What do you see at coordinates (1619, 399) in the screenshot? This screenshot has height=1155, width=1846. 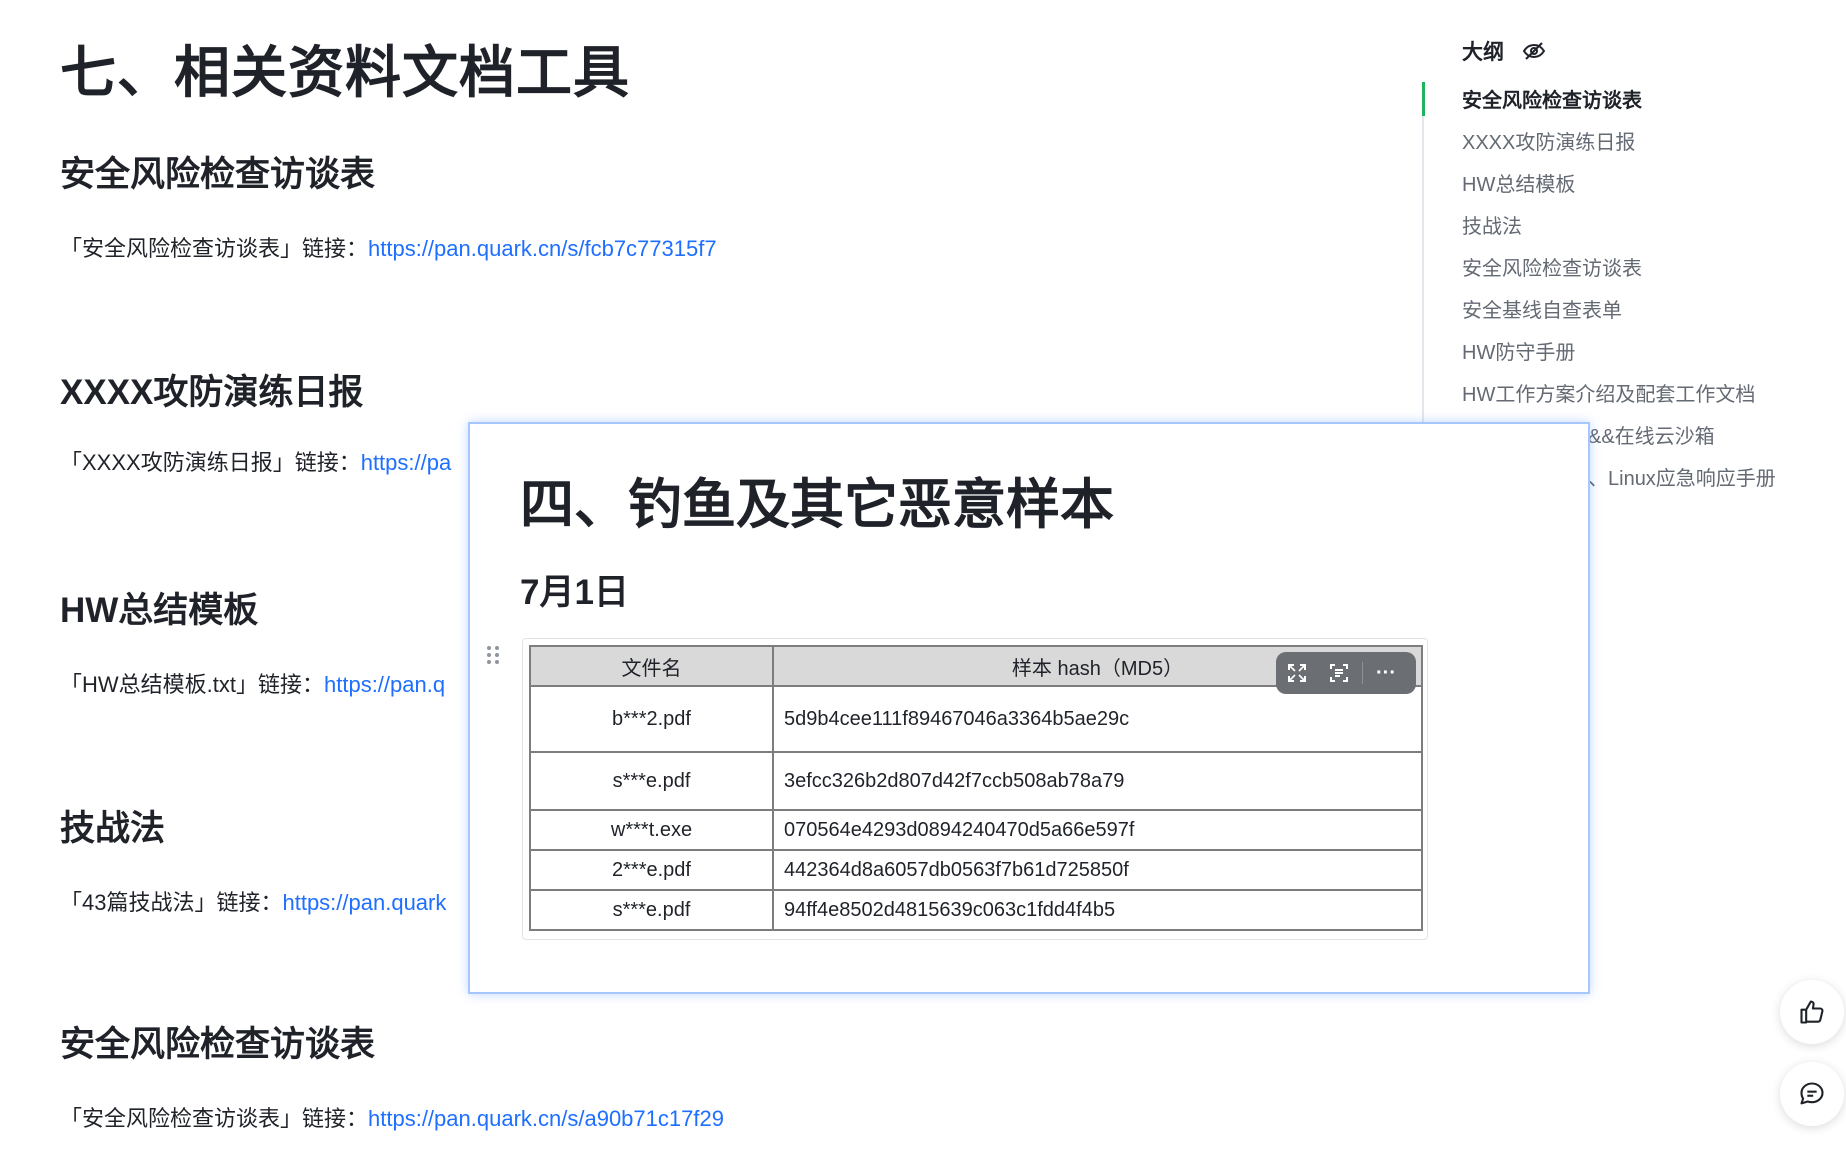 I see `outline-item: HW工作方案介绍及配套工作文档` at bounding box center [1619, 399].